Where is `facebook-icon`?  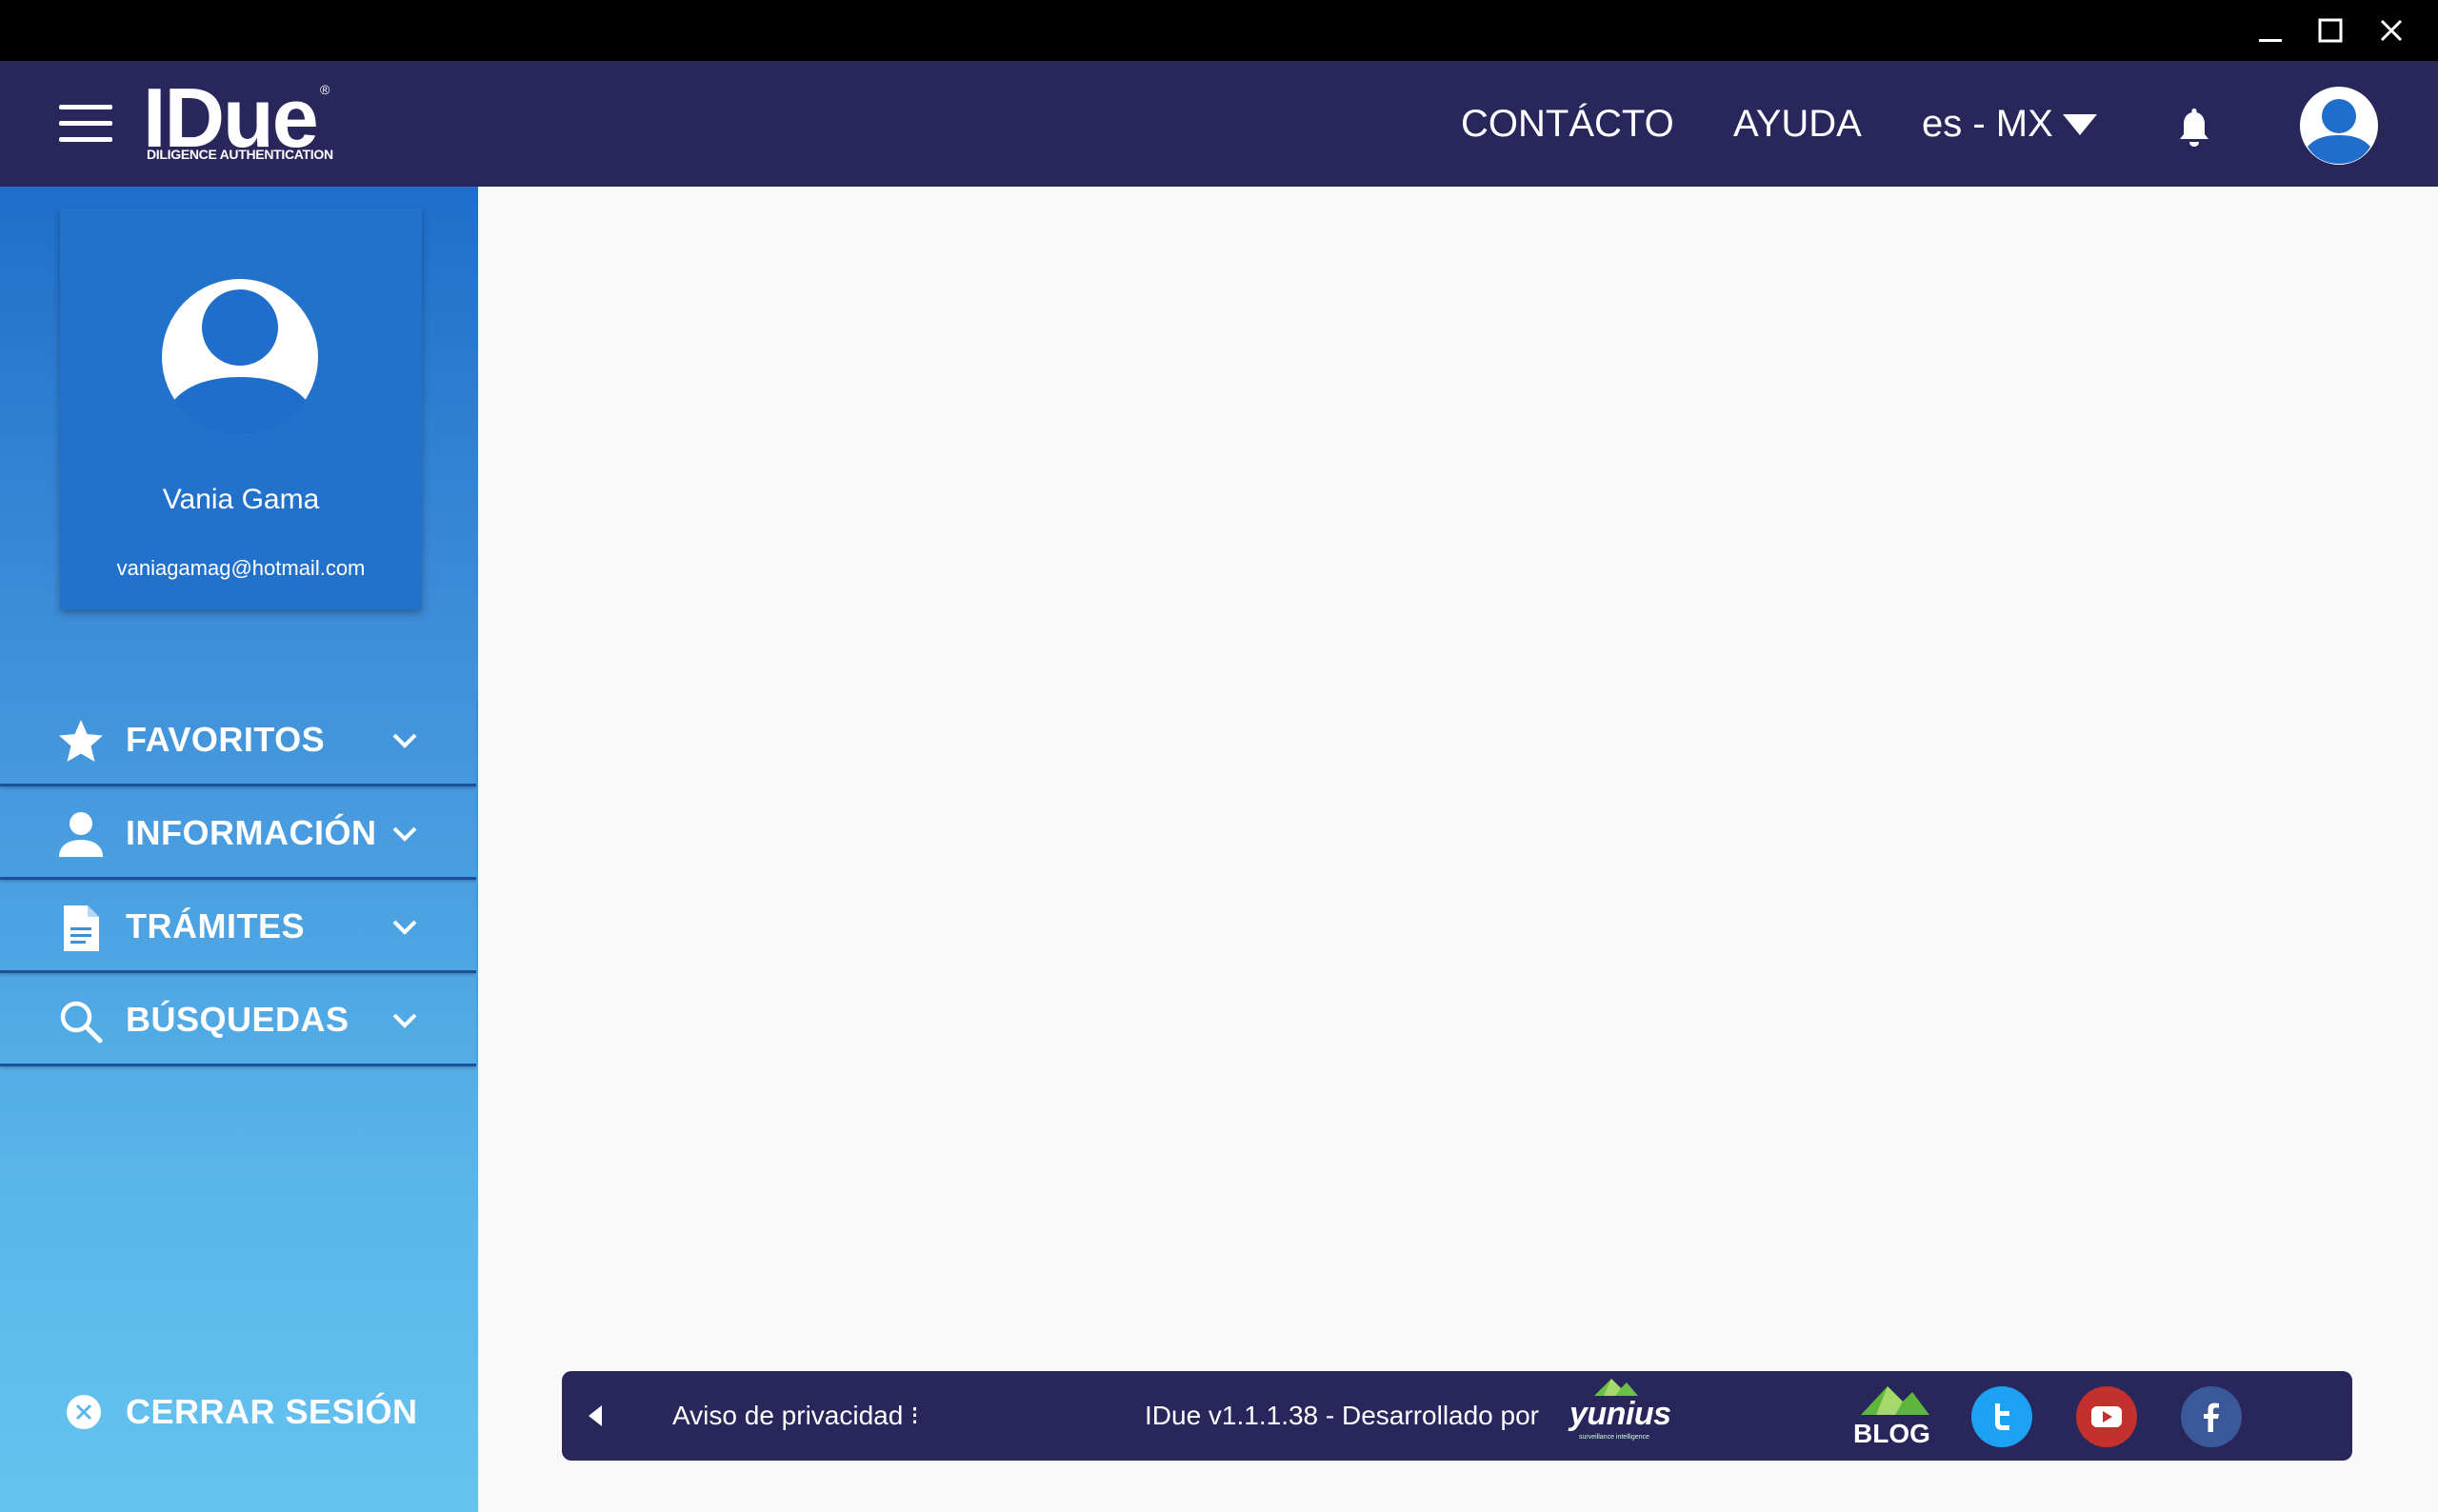 facebook-icon is located at coordinates (2211, 1416).